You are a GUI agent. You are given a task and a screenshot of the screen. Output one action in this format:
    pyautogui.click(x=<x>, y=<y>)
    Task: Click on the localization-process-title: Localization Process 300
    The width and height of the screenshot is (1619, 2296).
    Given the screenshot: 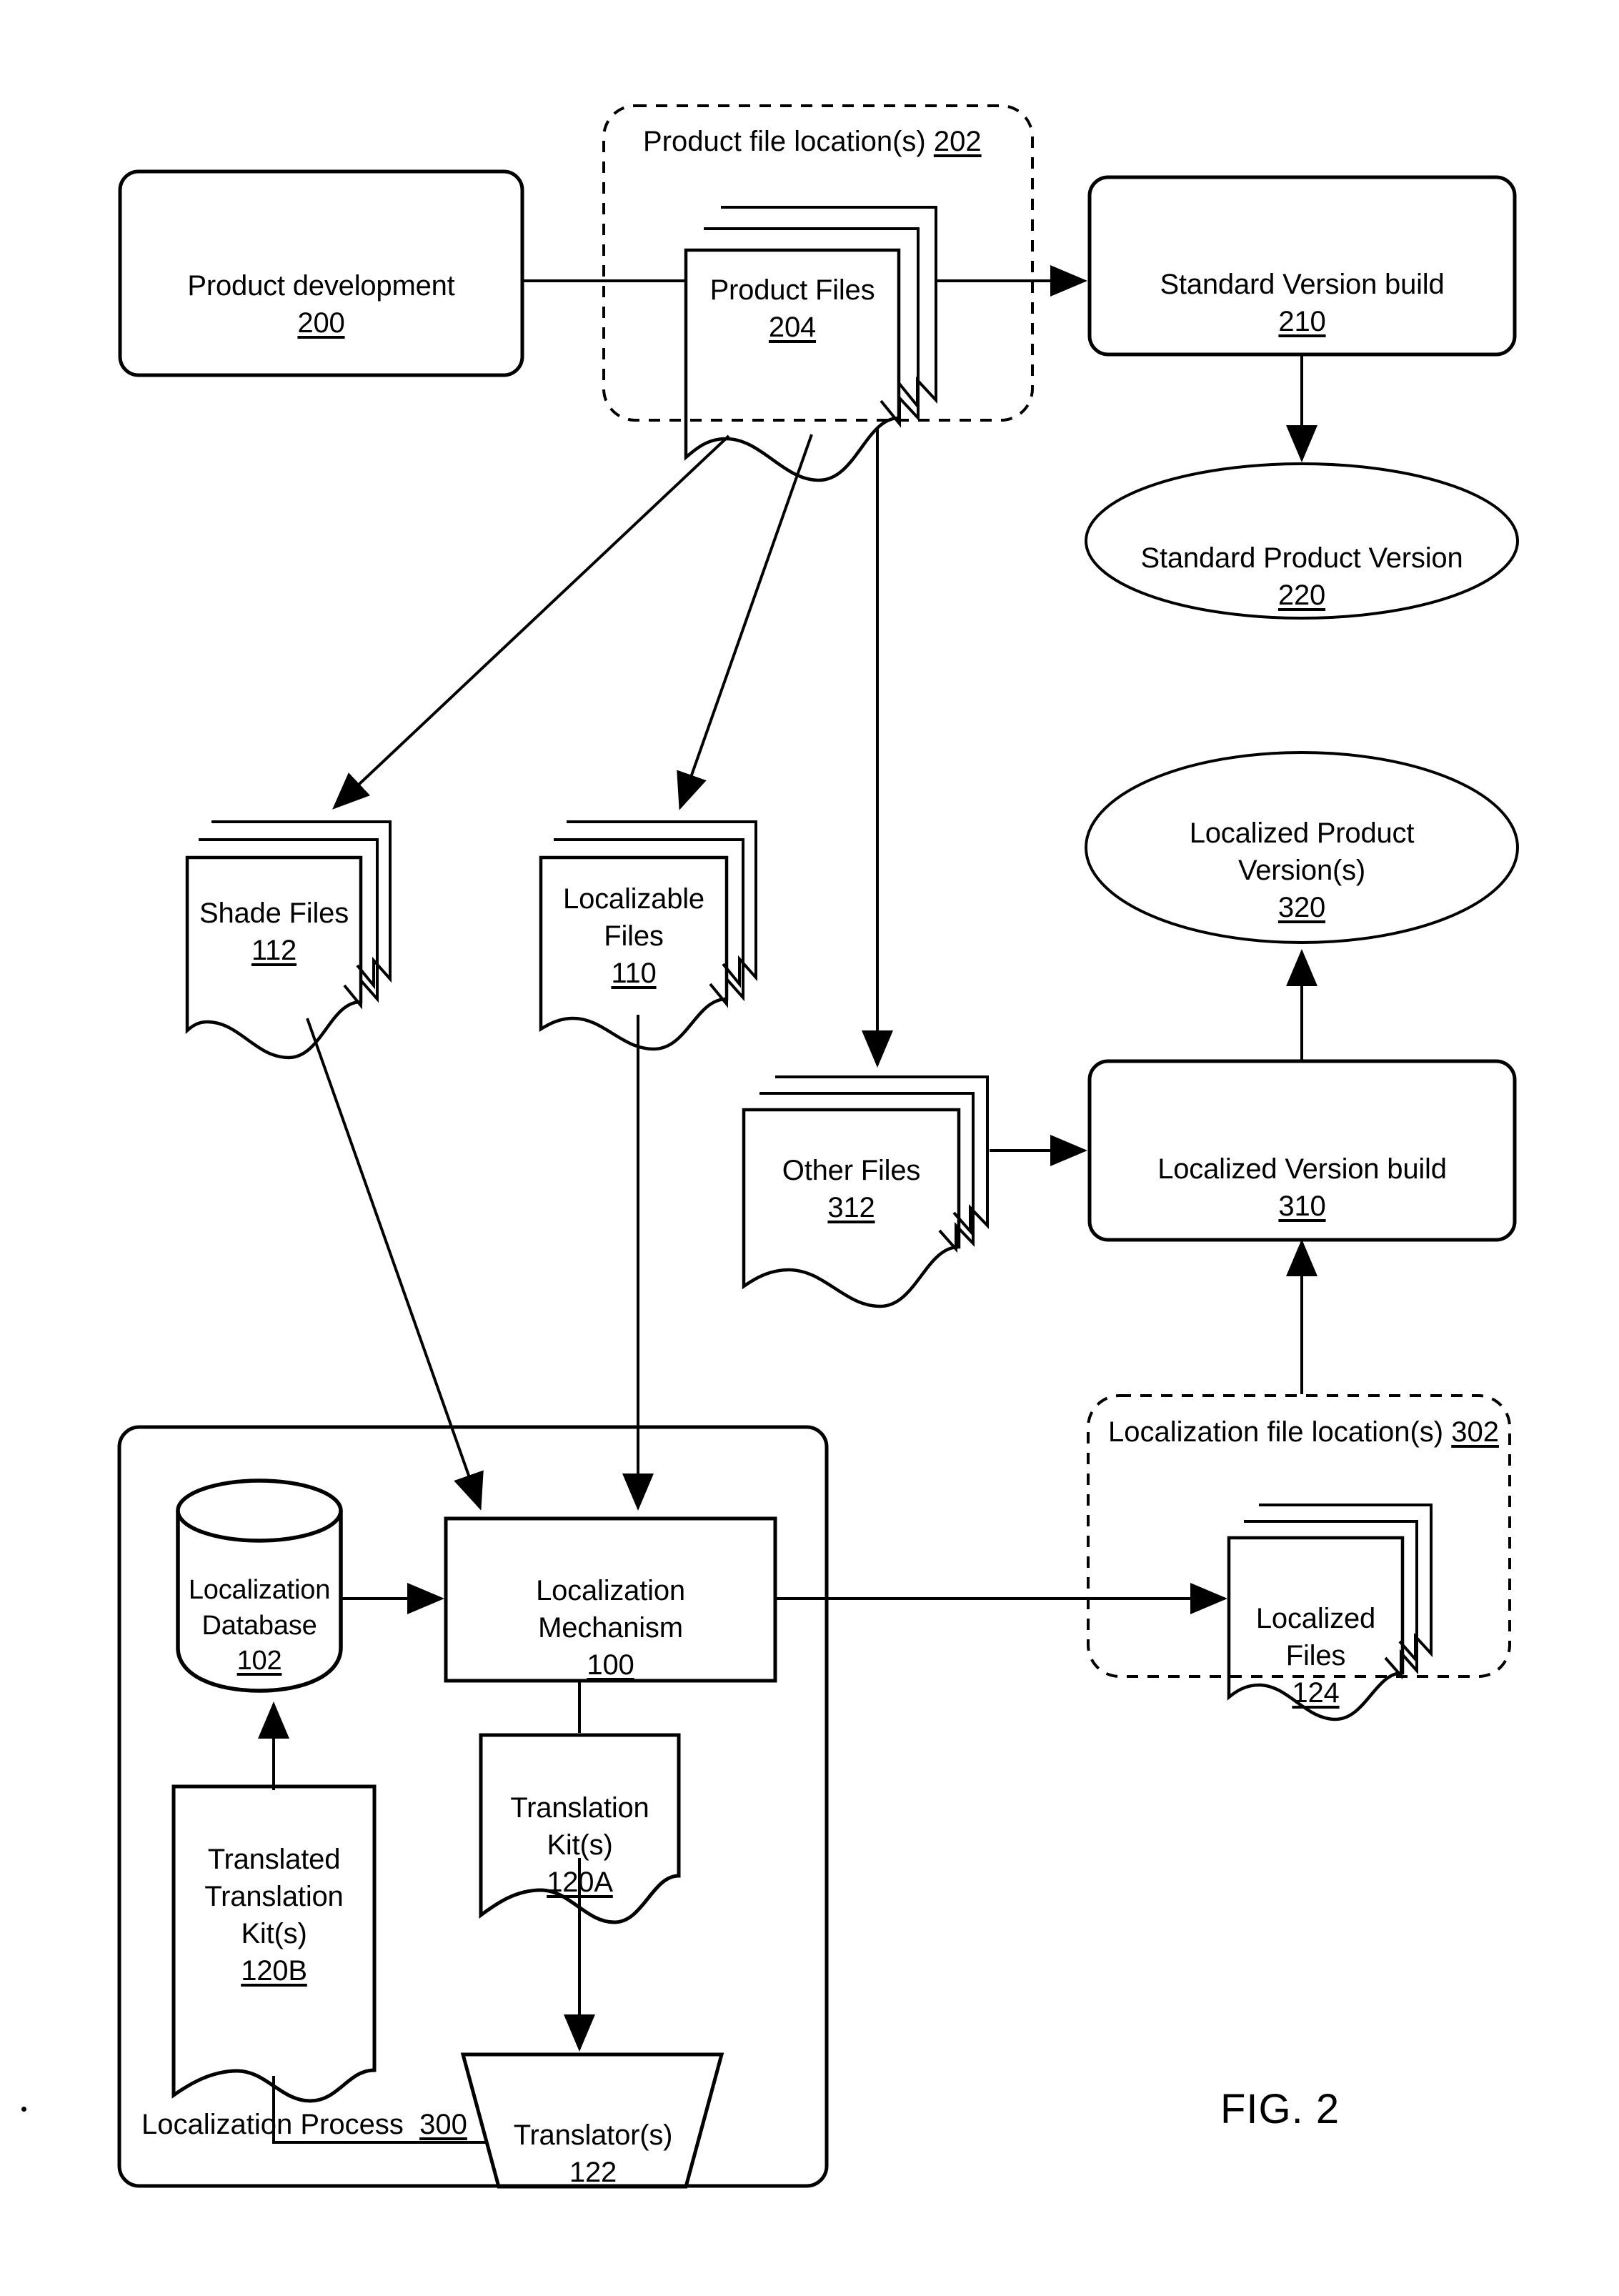 What is the action you would take?
    pyautogui.click(x=304, y=2125)
    